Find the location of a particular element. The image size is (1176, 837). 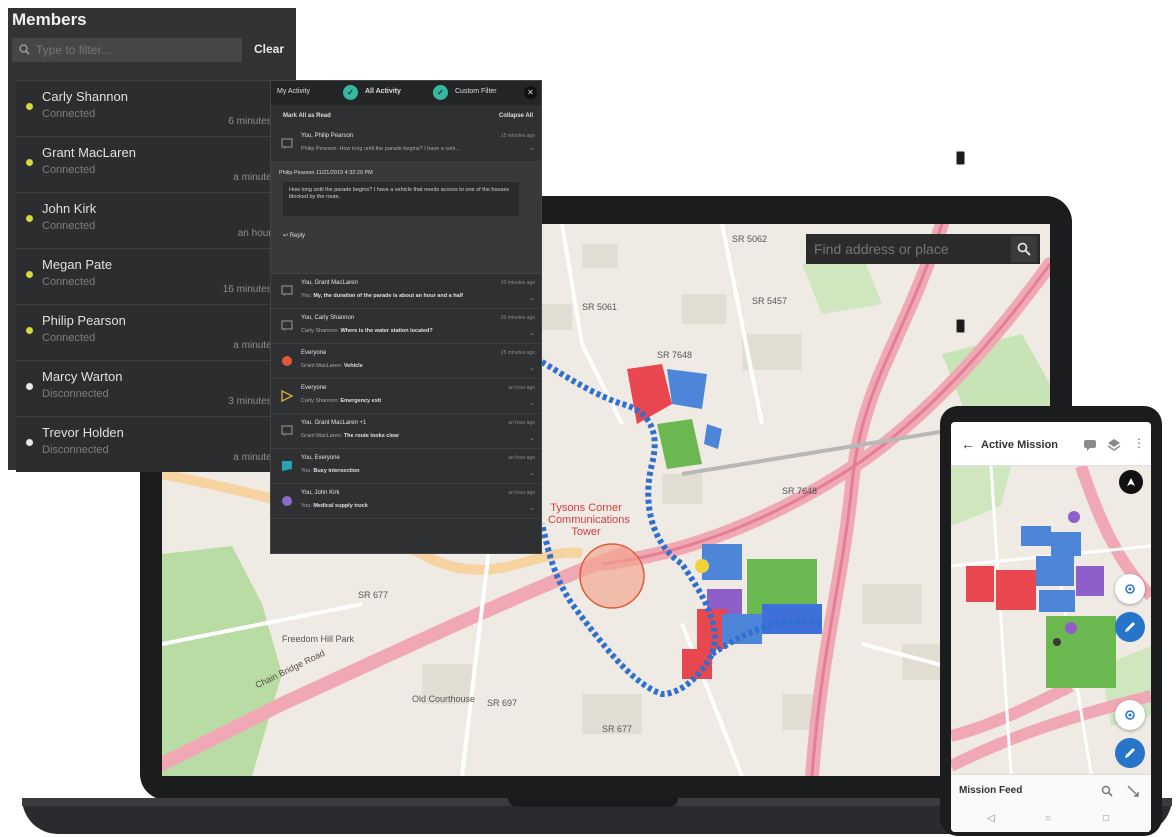

member-row: John Kirk Connected an hour a is located at coordinates (156, 220).